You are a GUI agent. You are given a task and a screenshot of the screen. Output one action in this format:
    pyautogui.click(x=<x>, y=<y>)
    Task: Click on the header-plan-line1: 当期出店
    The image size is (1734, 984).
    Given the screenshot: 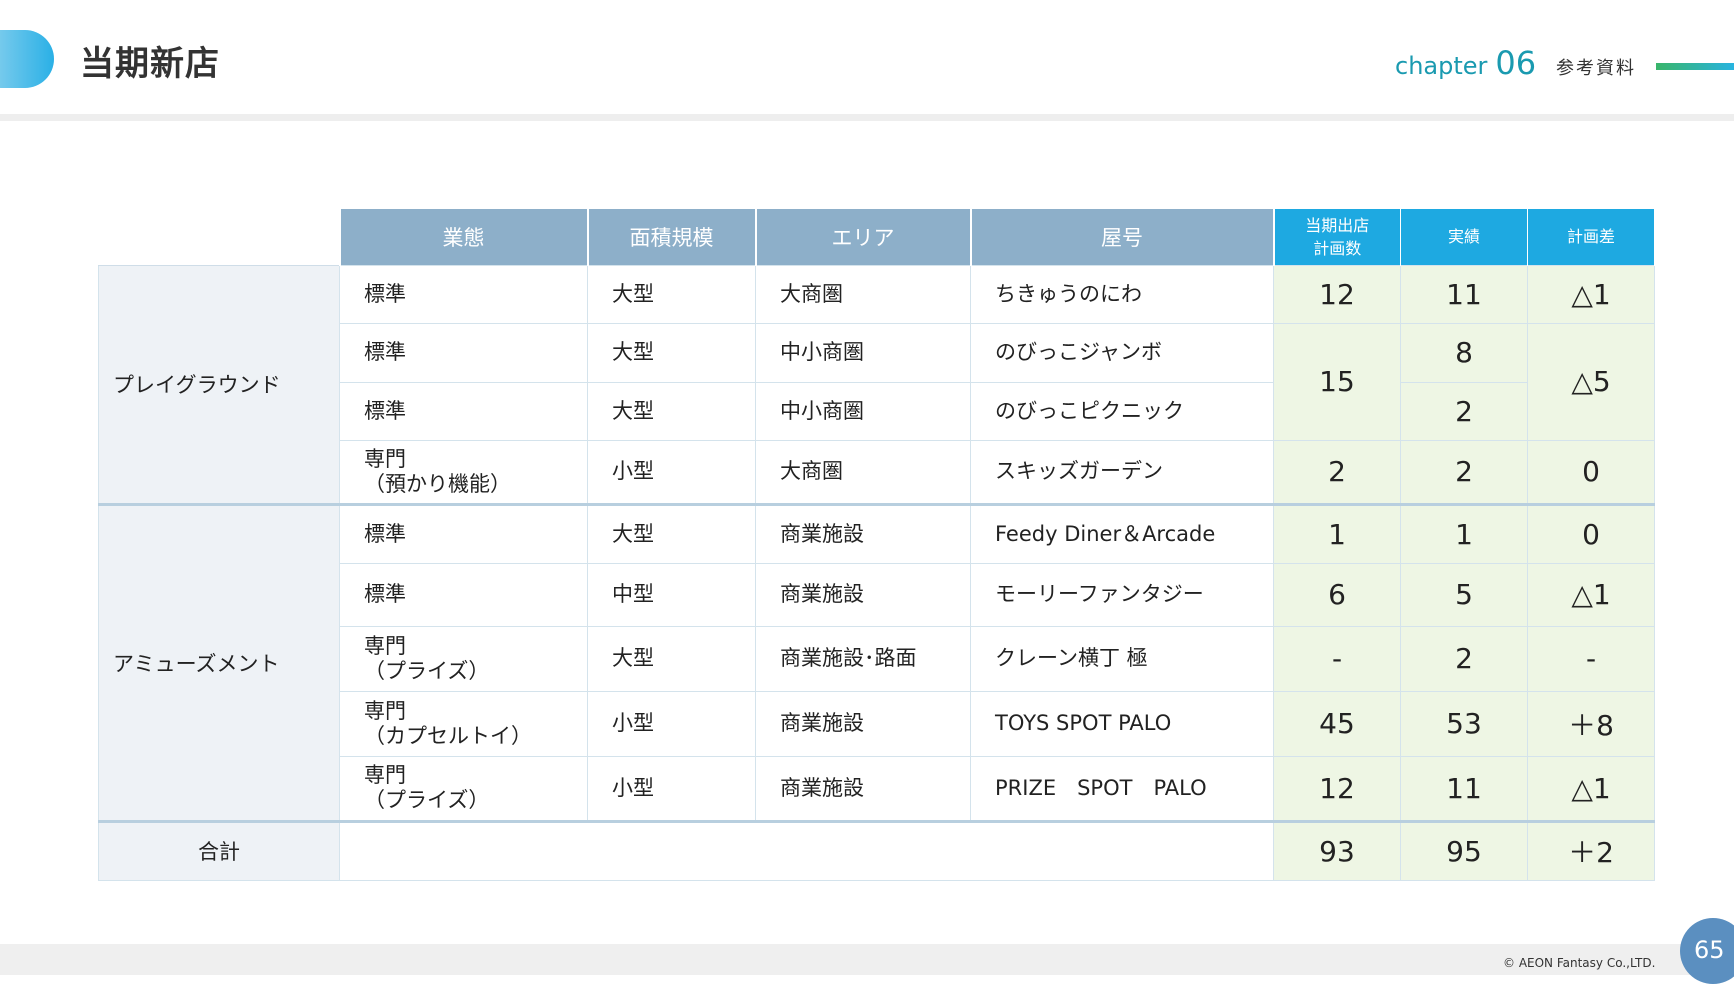 What is the action you would take?
    pyautogui.click(x=1337, y=225)
    